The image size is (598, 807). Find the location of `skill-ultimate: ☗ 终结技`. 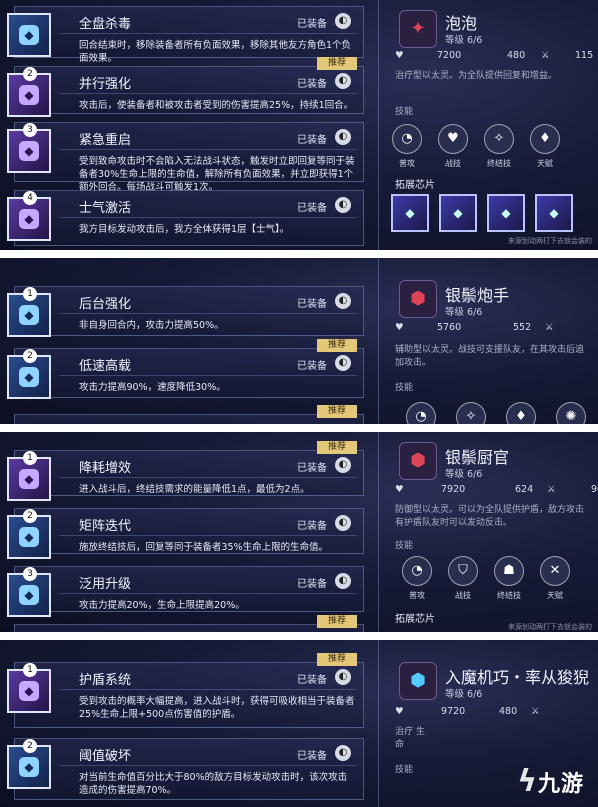

skill-ultimate: ☗ 终结技 is located at coordinates (509, 578).